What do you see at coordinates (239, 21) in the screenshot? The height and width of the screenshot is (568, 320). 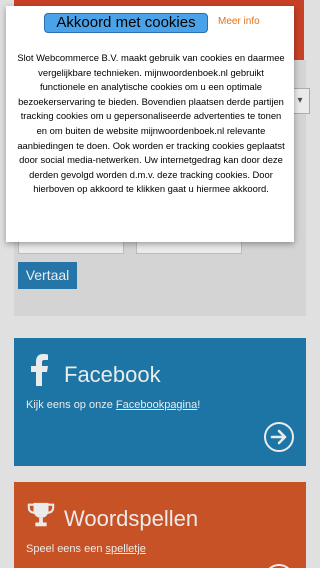 I see `more-info-link: Meer info` at bounding box center [239, 21].